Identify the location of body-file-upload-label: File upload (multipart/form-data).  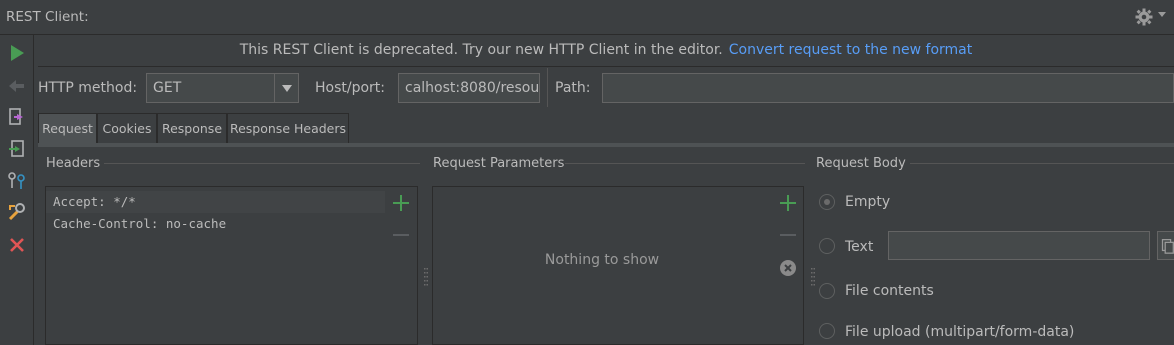
(960, 332).